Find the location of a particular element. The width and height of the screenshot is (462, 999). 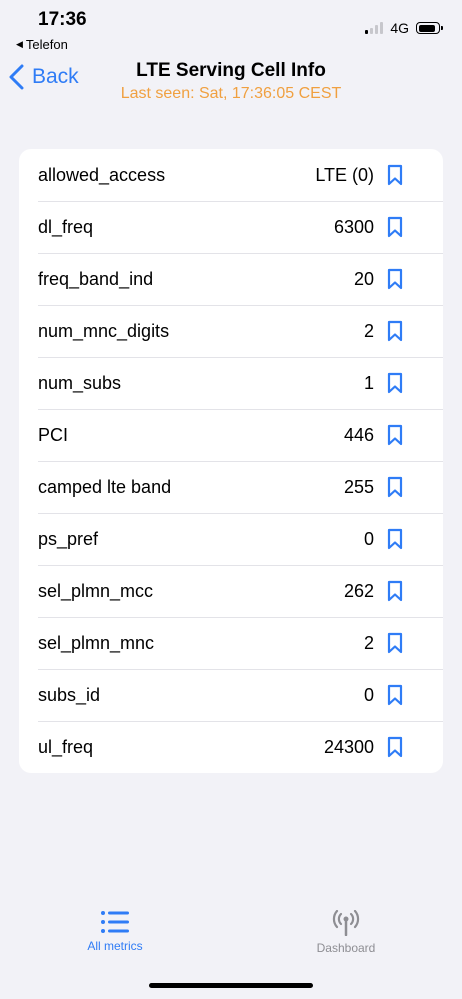

home-indicator is located at coordinates (231, 985).